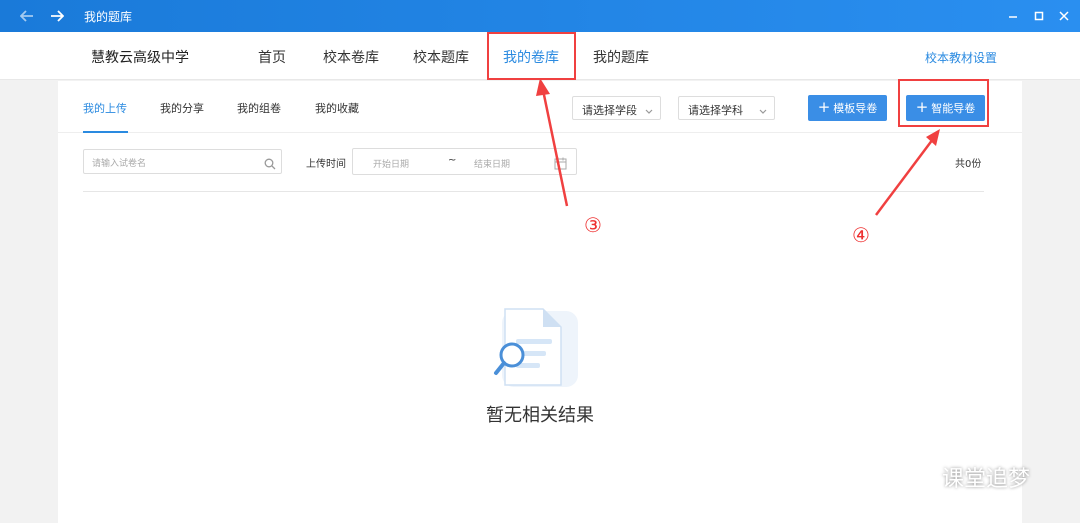 This screenshot has height=523, width=1080. I want to click on watermark: 课堂追梦, so click(966, 477).